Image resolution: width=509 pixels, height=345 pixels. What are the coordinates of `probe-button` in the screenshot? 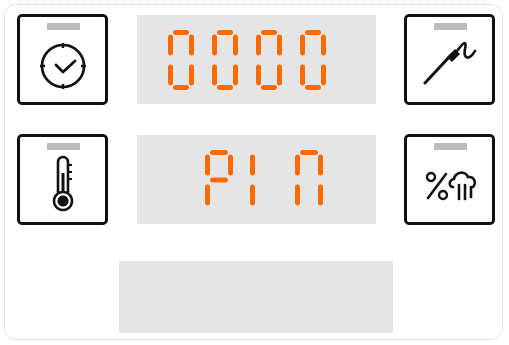 It's located at (449, 59).